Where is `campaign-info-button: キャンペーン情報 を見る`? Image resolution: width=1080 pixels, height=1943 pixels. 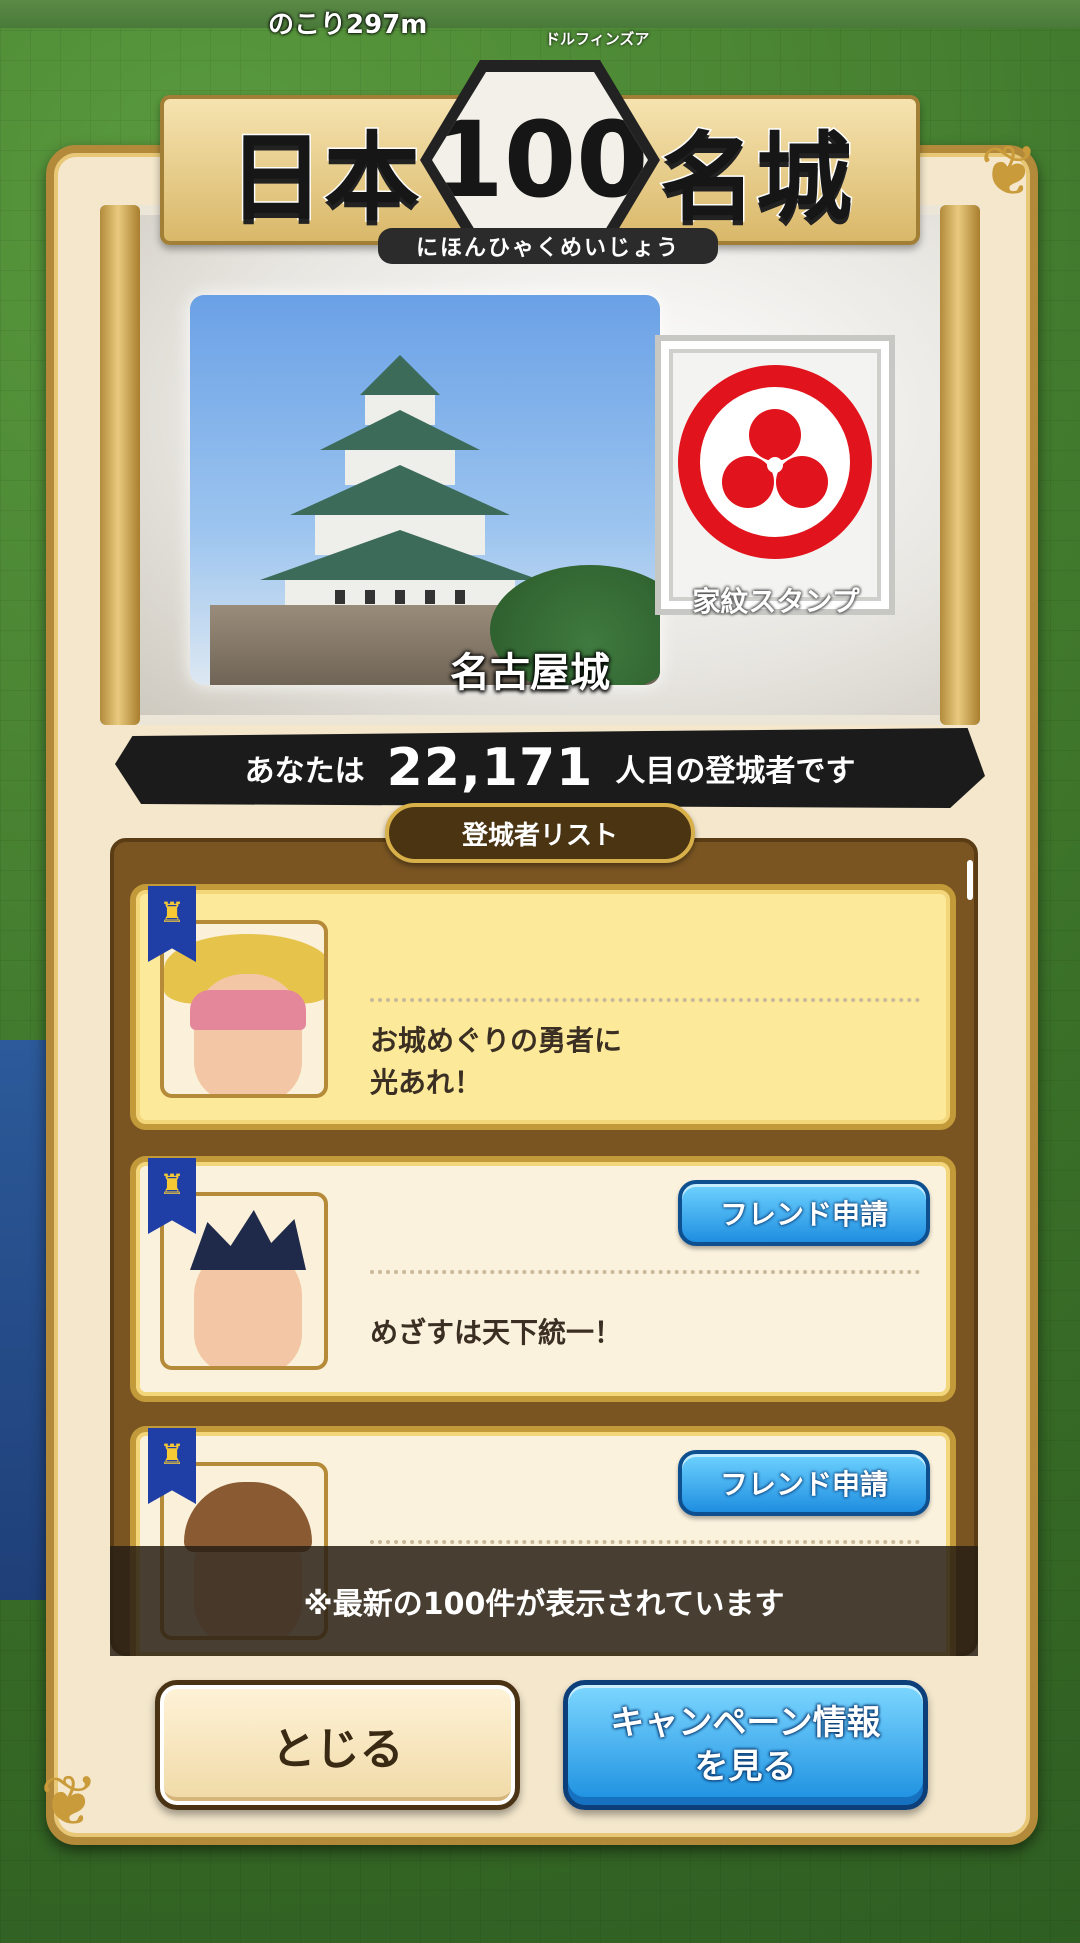 campaign-info-button: キャンペーン情報 を見る is located at coordinates (745, 1745).